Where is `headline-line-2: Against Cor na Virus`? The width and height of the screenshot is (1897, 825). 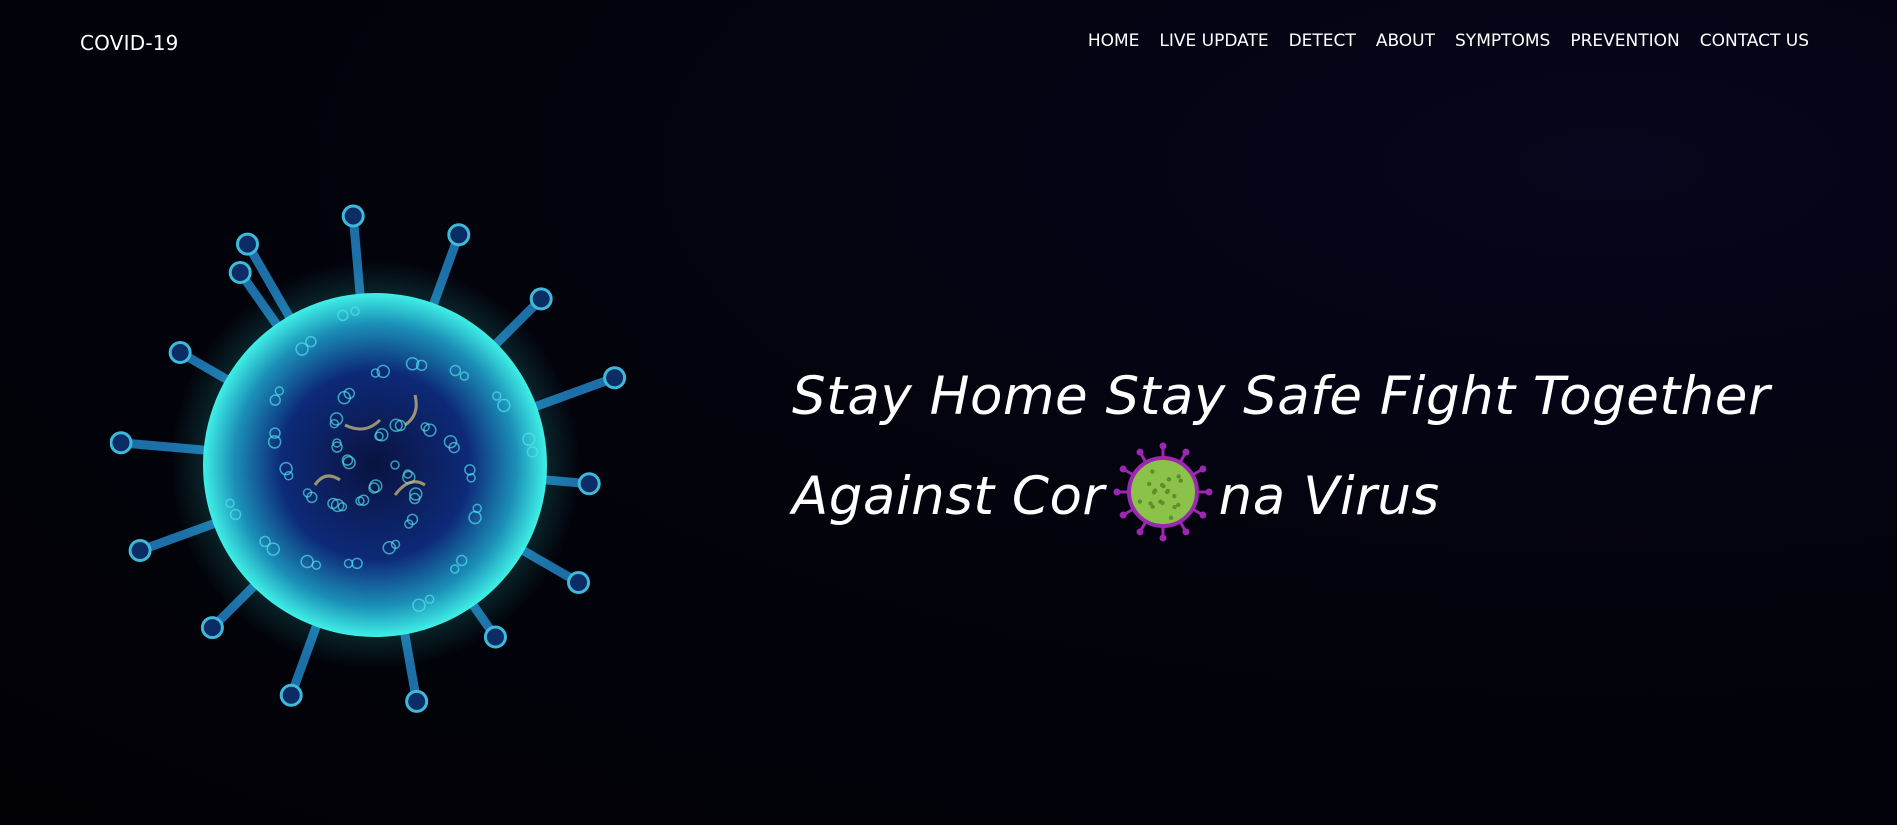
headline-line-2: Against Cor na Virus is located at coordinates (1281, 492).